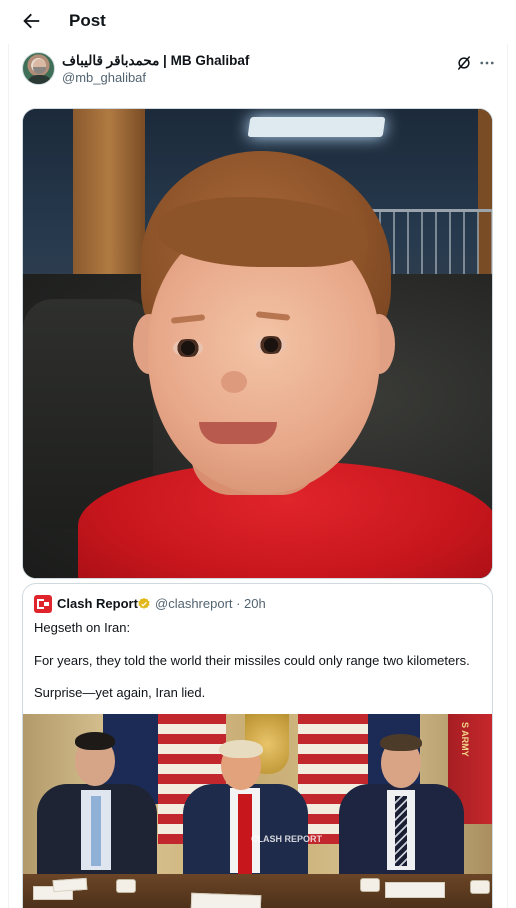 This screenshot has height=908, width=516. What do you see at coordinates (487, 63) in the screenshot?
I see `more-options-icon` at bounding box center [487, 63].